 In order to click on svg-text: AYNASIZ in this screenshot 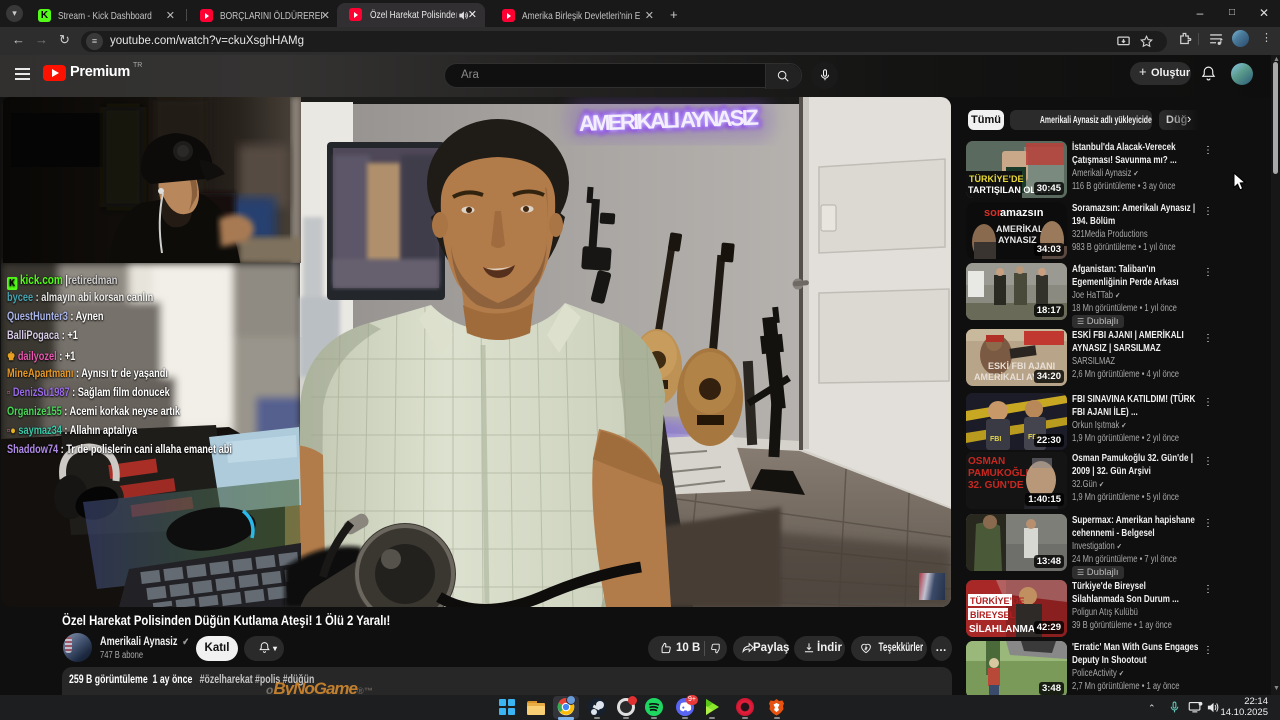, I will do `click(1017, 240)`.